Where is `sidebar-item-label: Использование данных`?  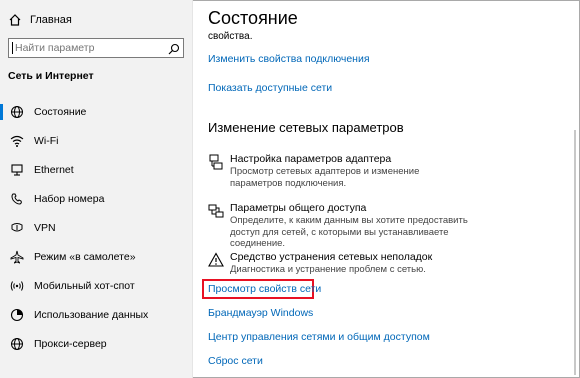 sidebar-item-label: Использование данных is located at coordinates (91, 315).